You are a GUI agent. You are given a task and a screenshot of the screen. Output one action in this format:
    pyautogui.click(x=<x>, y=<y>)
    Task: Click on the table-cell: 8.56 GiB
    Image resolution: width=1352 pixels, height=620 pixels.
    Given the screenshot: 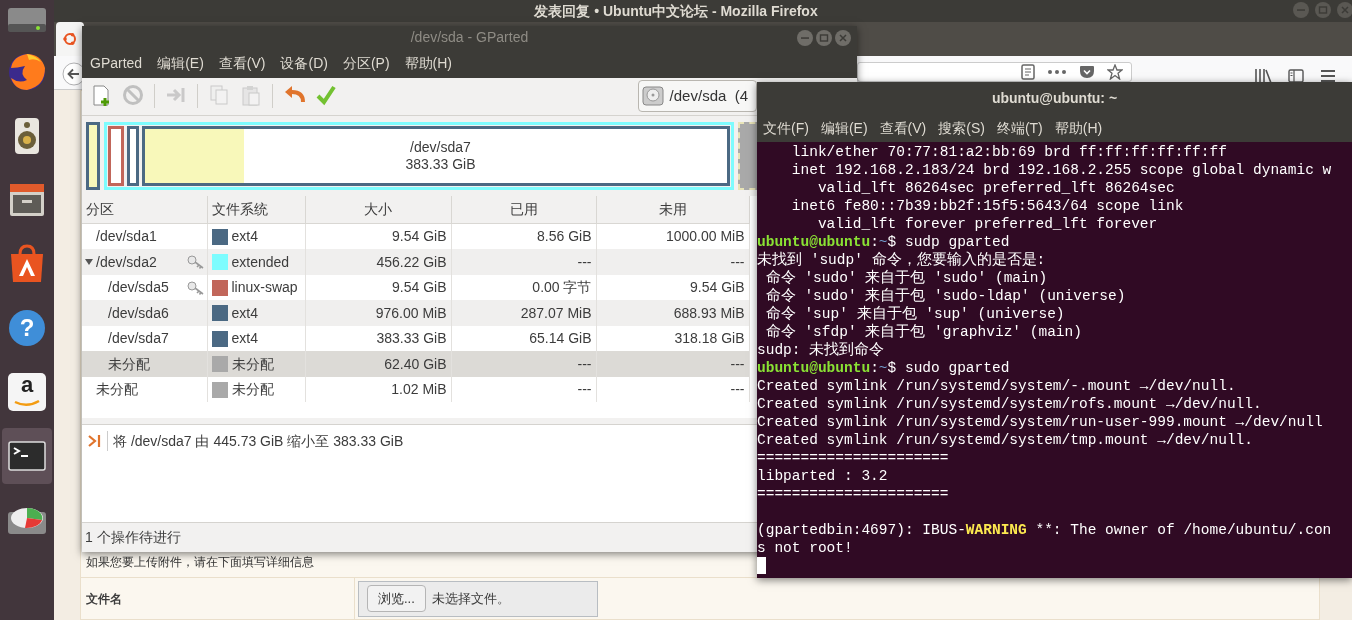 What is the action you would take?
    pyautogui.click(x=564, y=236)
    